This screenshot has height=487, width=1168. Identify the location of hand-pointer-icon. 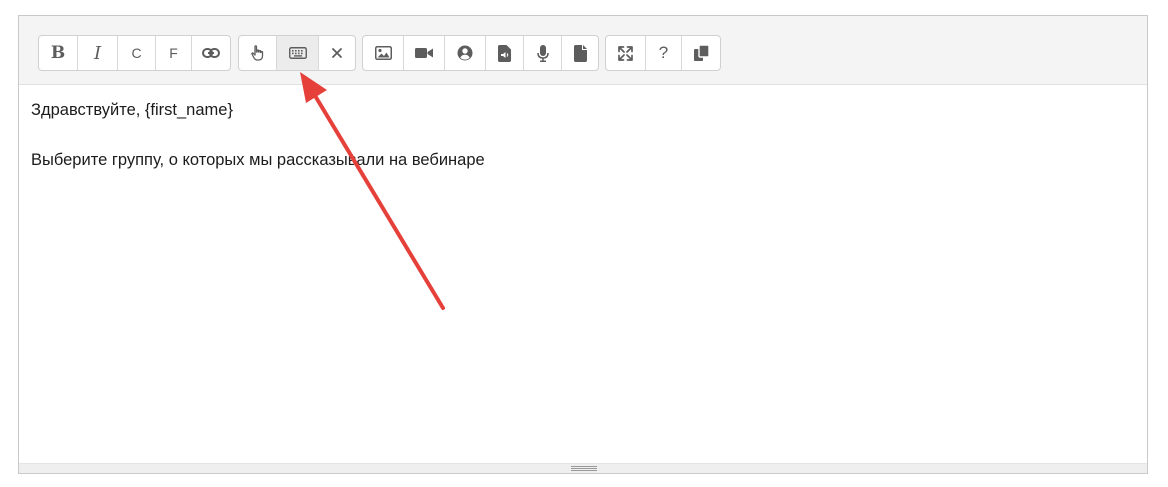
(256, 53).